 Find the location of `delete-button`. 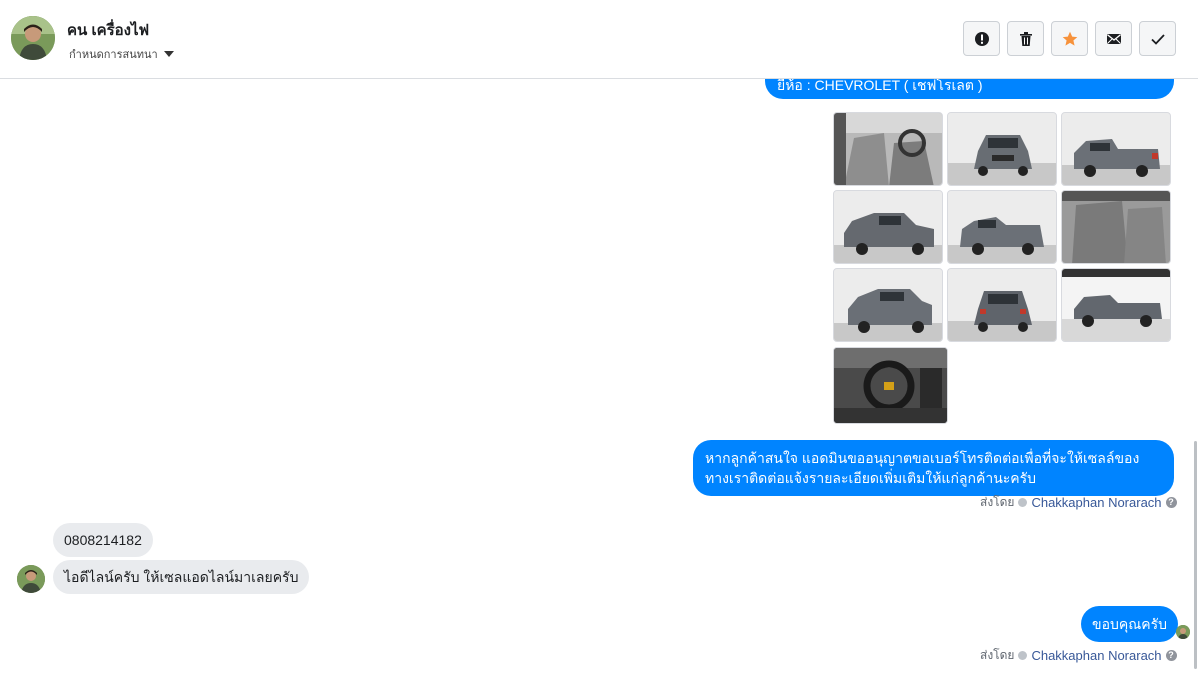

delete-button is located at coordinates (1025, 38).